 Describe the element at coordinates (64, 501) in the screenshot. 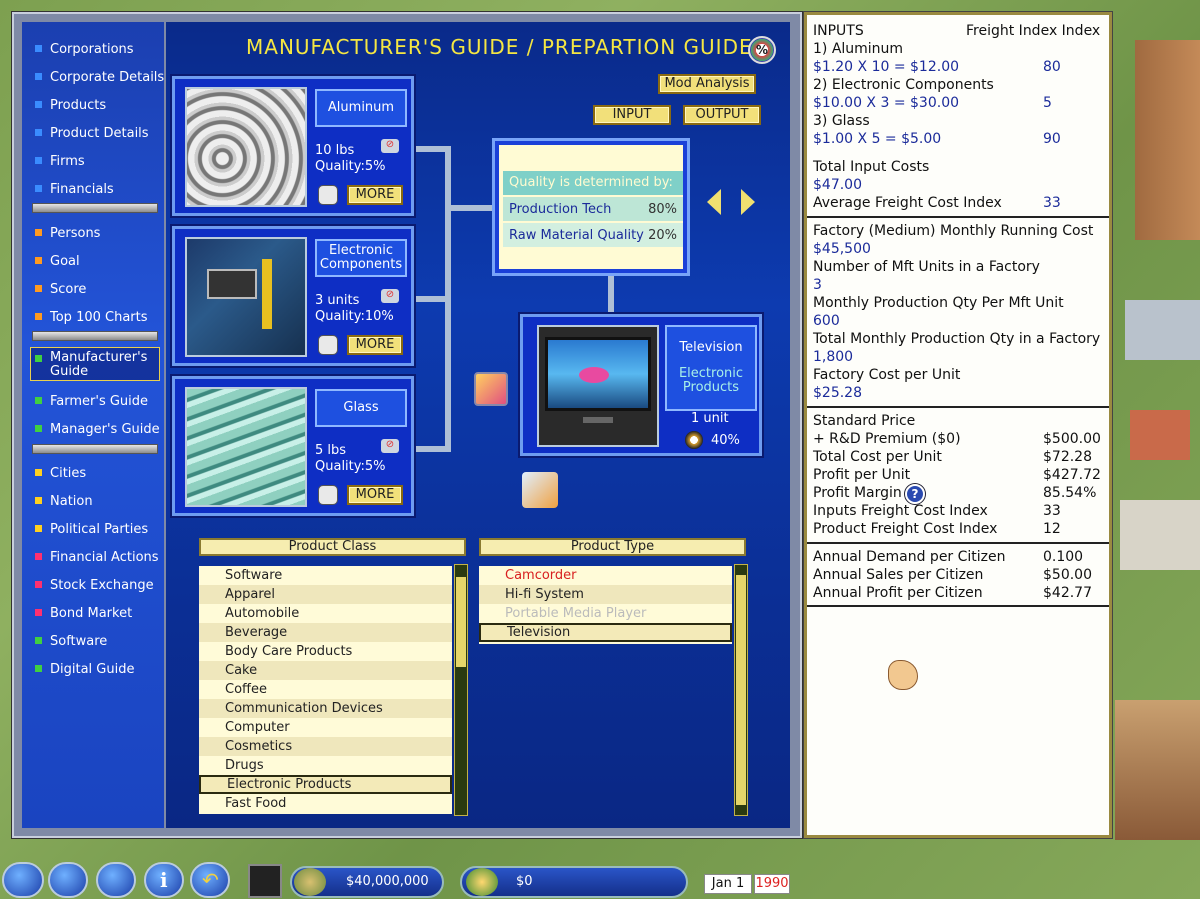

I see `nav-item: Nation` at that location.